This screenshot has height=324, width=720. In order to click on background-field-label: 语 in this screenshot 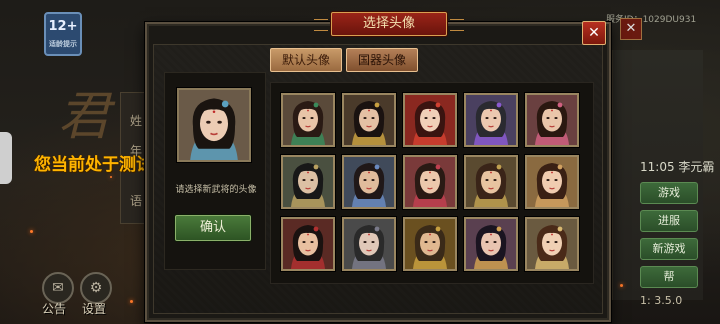, I will do `click(136, 201)`.